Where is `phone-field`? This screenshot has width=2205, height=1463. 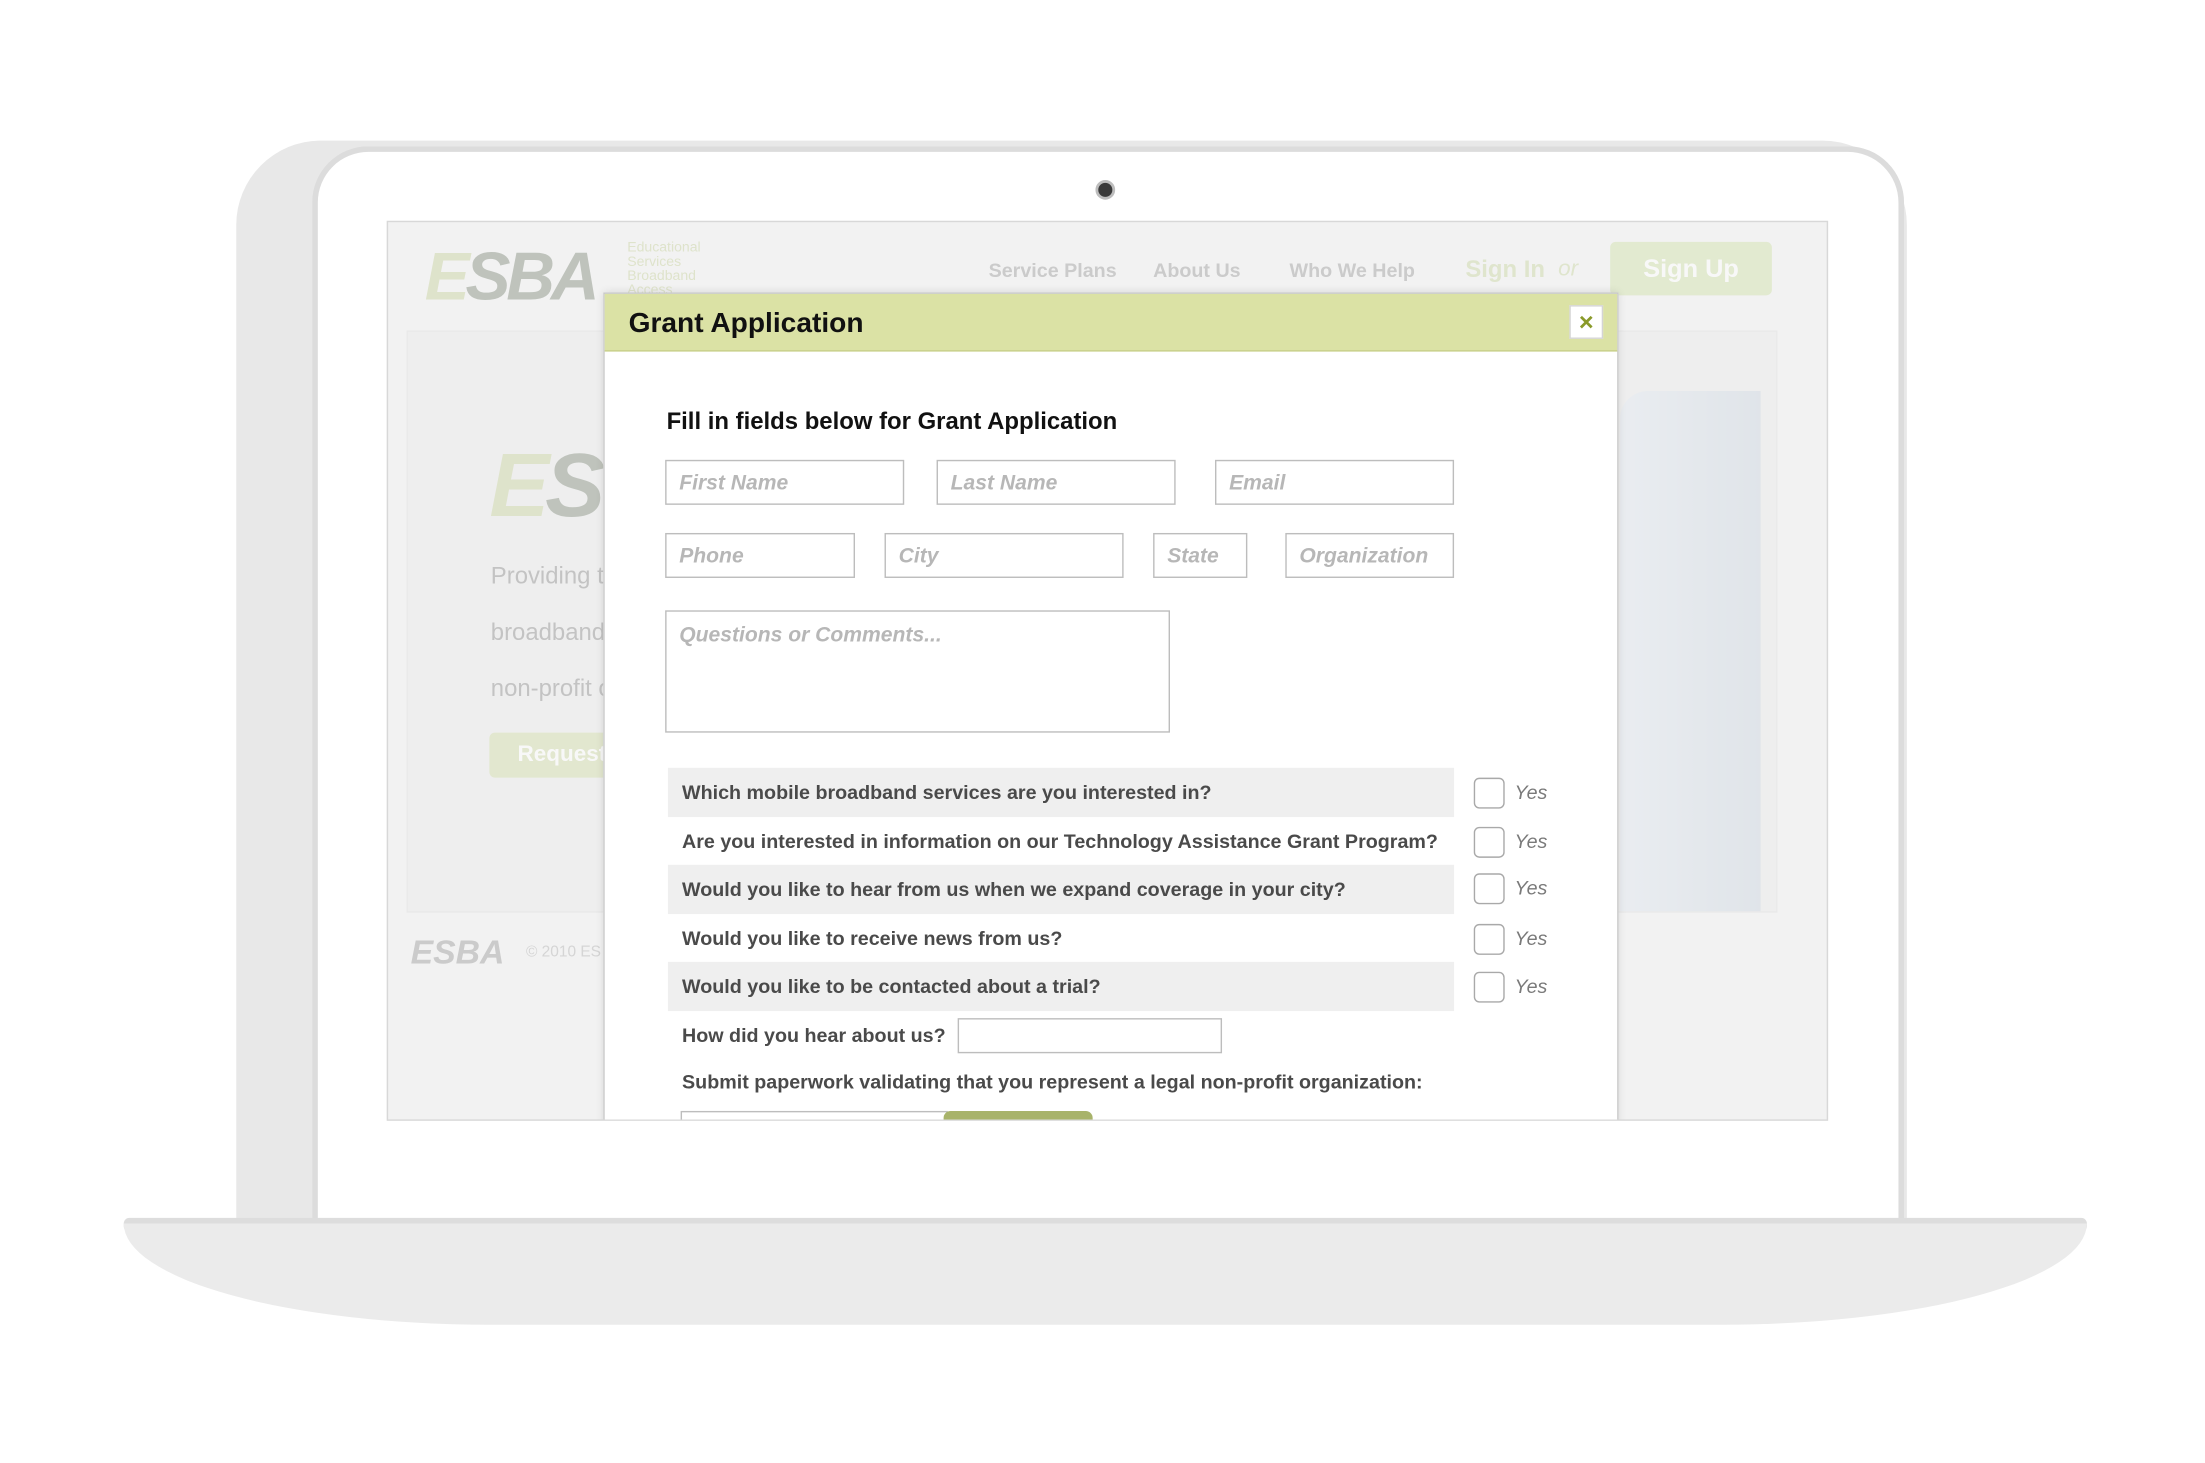 phone-field is located at coordinates (760, 555).